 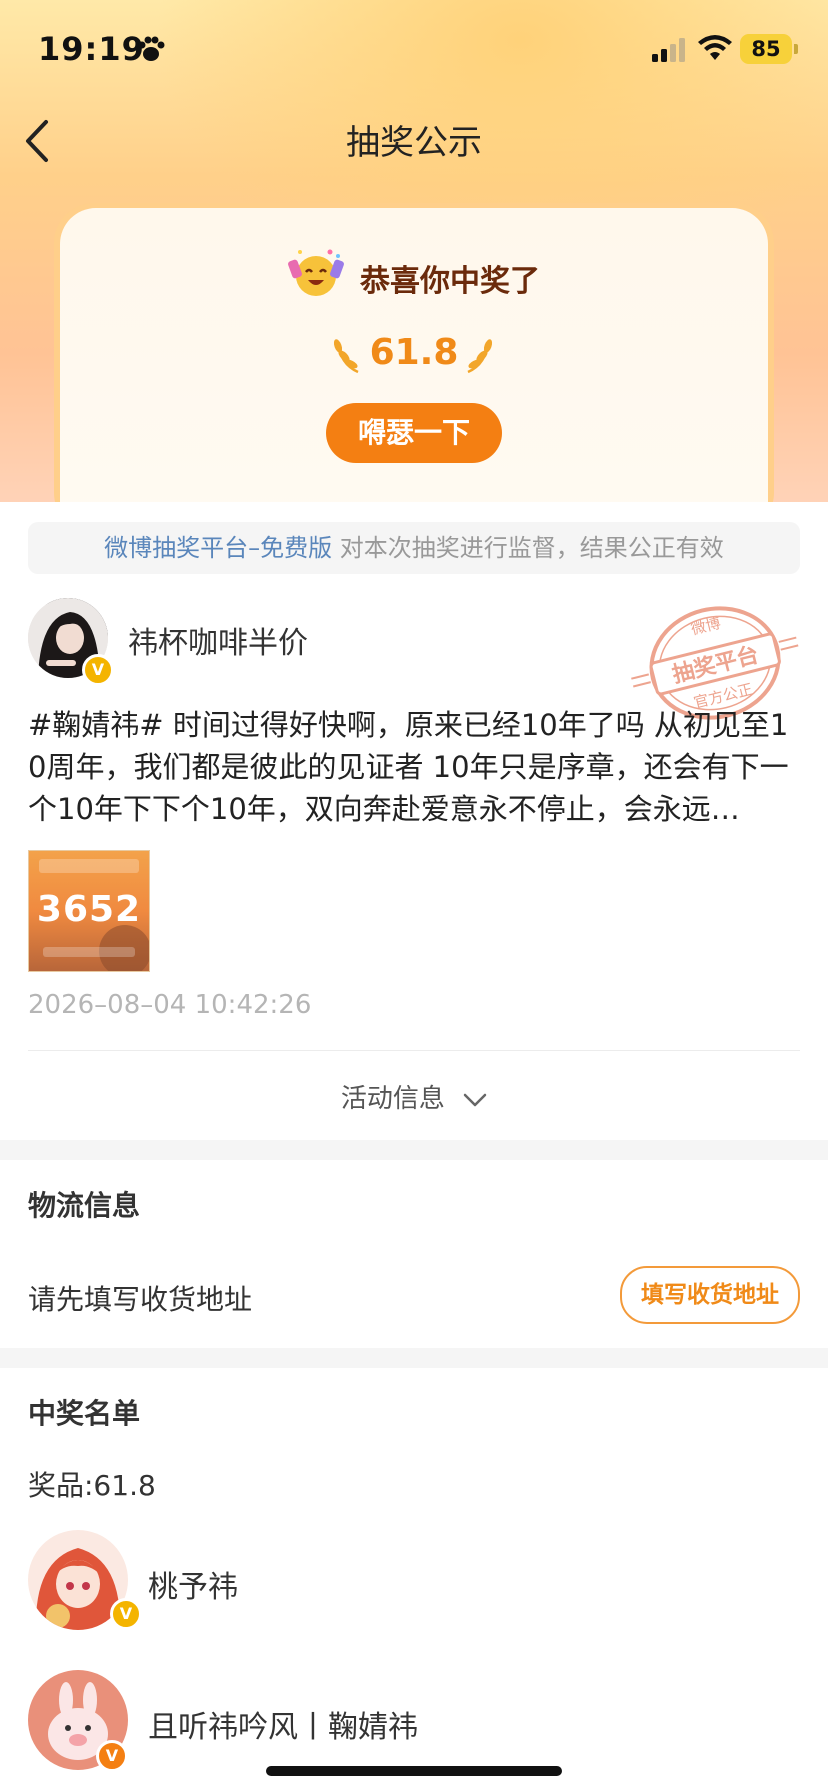 I want to click on fill-address-button: 填写收货地址, so click(x=710, y=1295).